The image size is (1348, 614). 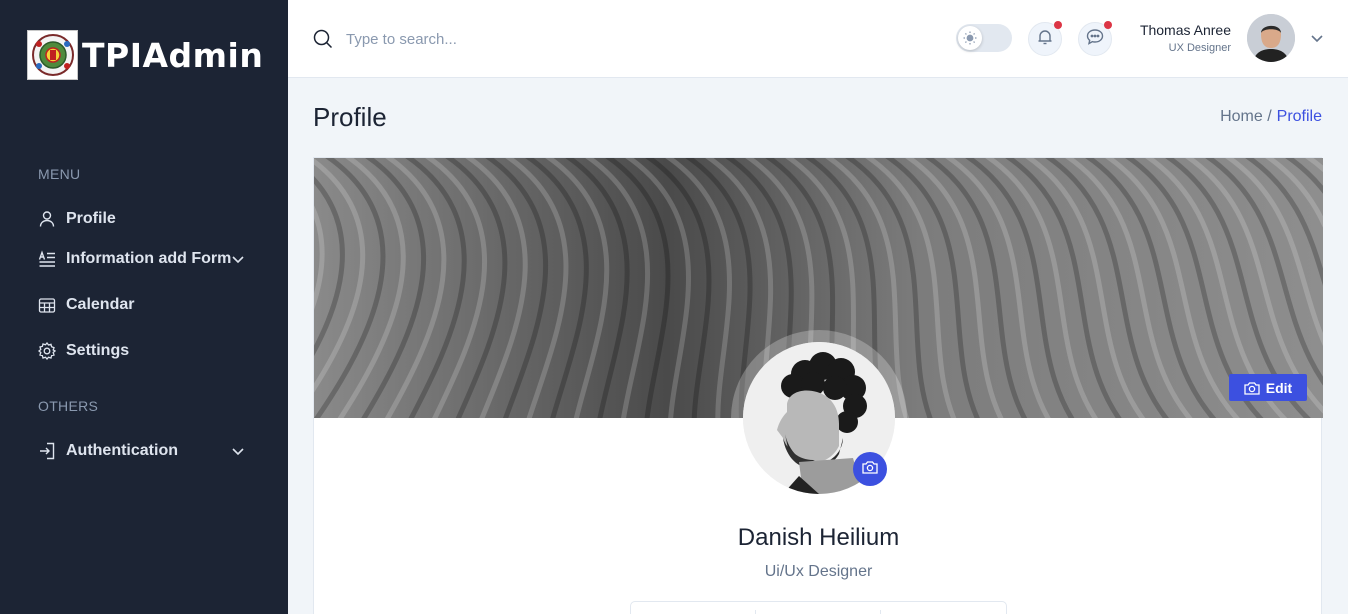 What do you see at coordinates (1185, 30) in the screenshot?
I see `user-name: Thomas Anree` at bounding box center [1185, 30].